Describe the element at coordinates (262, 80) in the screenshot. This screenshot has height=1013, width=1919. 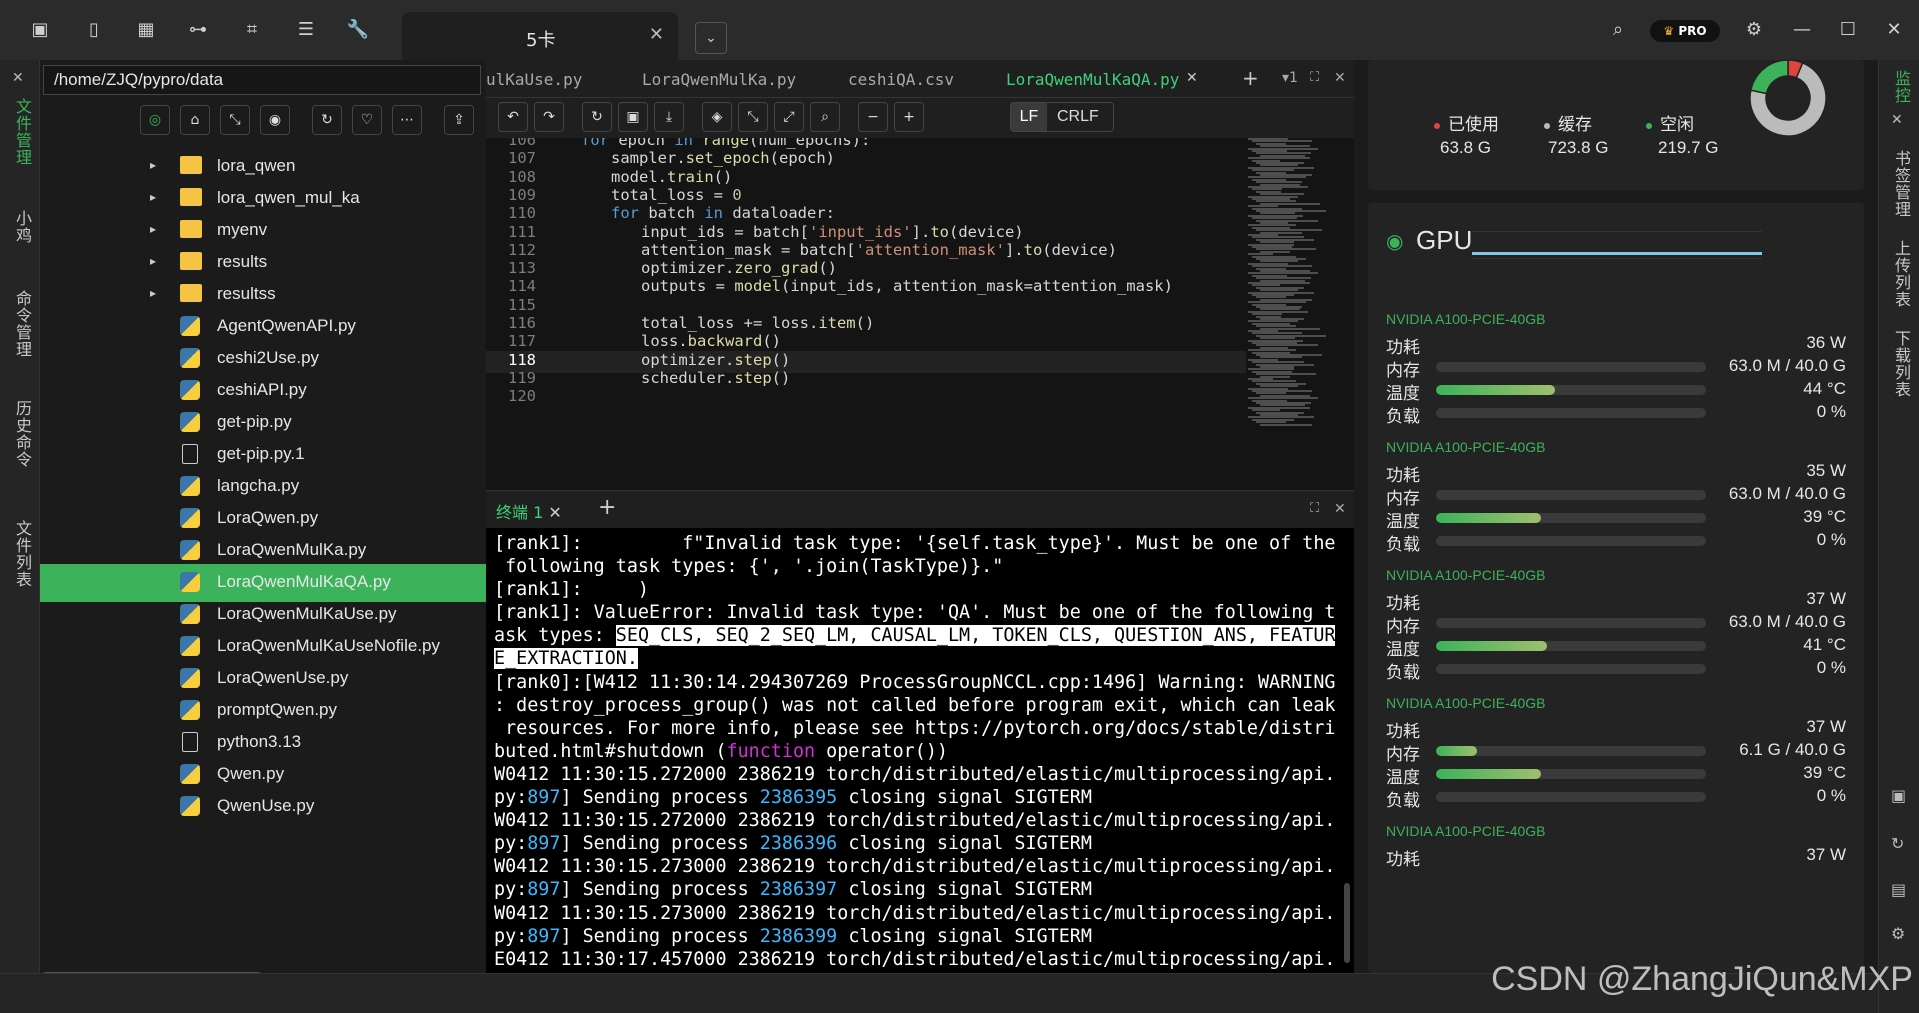
I see `path-input` at that location.